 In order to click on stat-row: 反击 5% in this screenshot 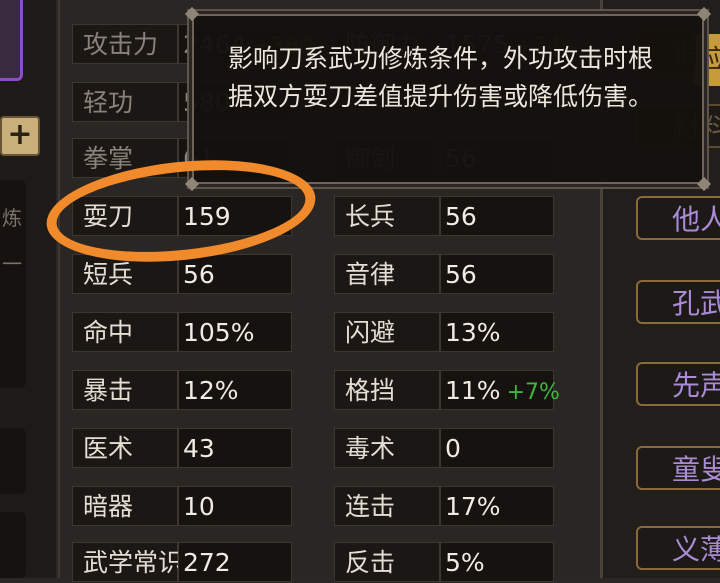, I will do `click(444, 562)`.